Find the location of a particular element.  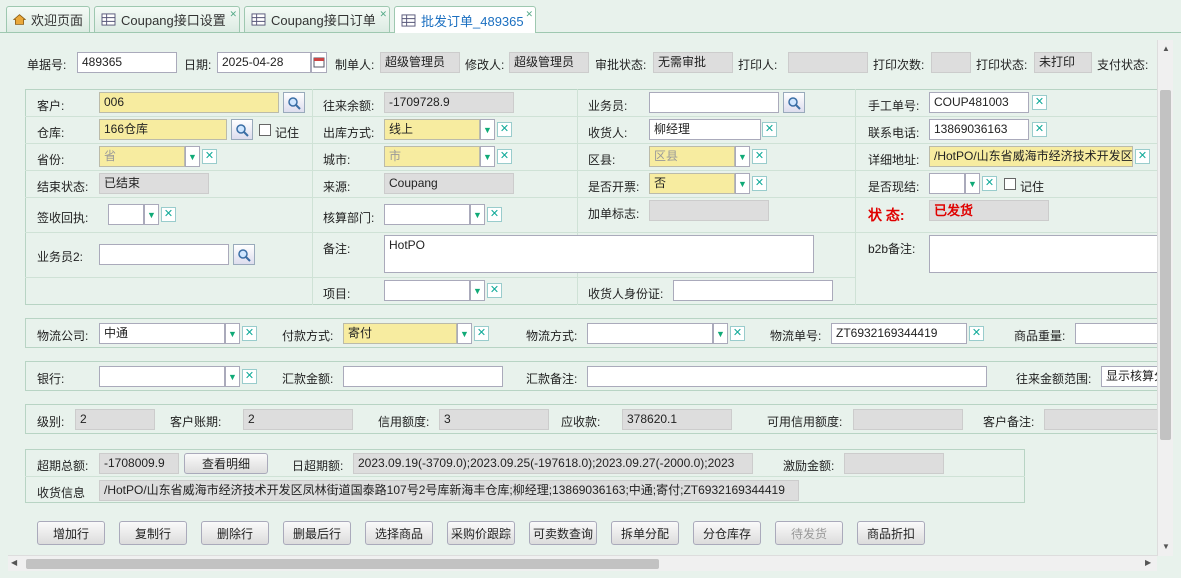

customer-remark-field is located at coordinates (1101, 419).